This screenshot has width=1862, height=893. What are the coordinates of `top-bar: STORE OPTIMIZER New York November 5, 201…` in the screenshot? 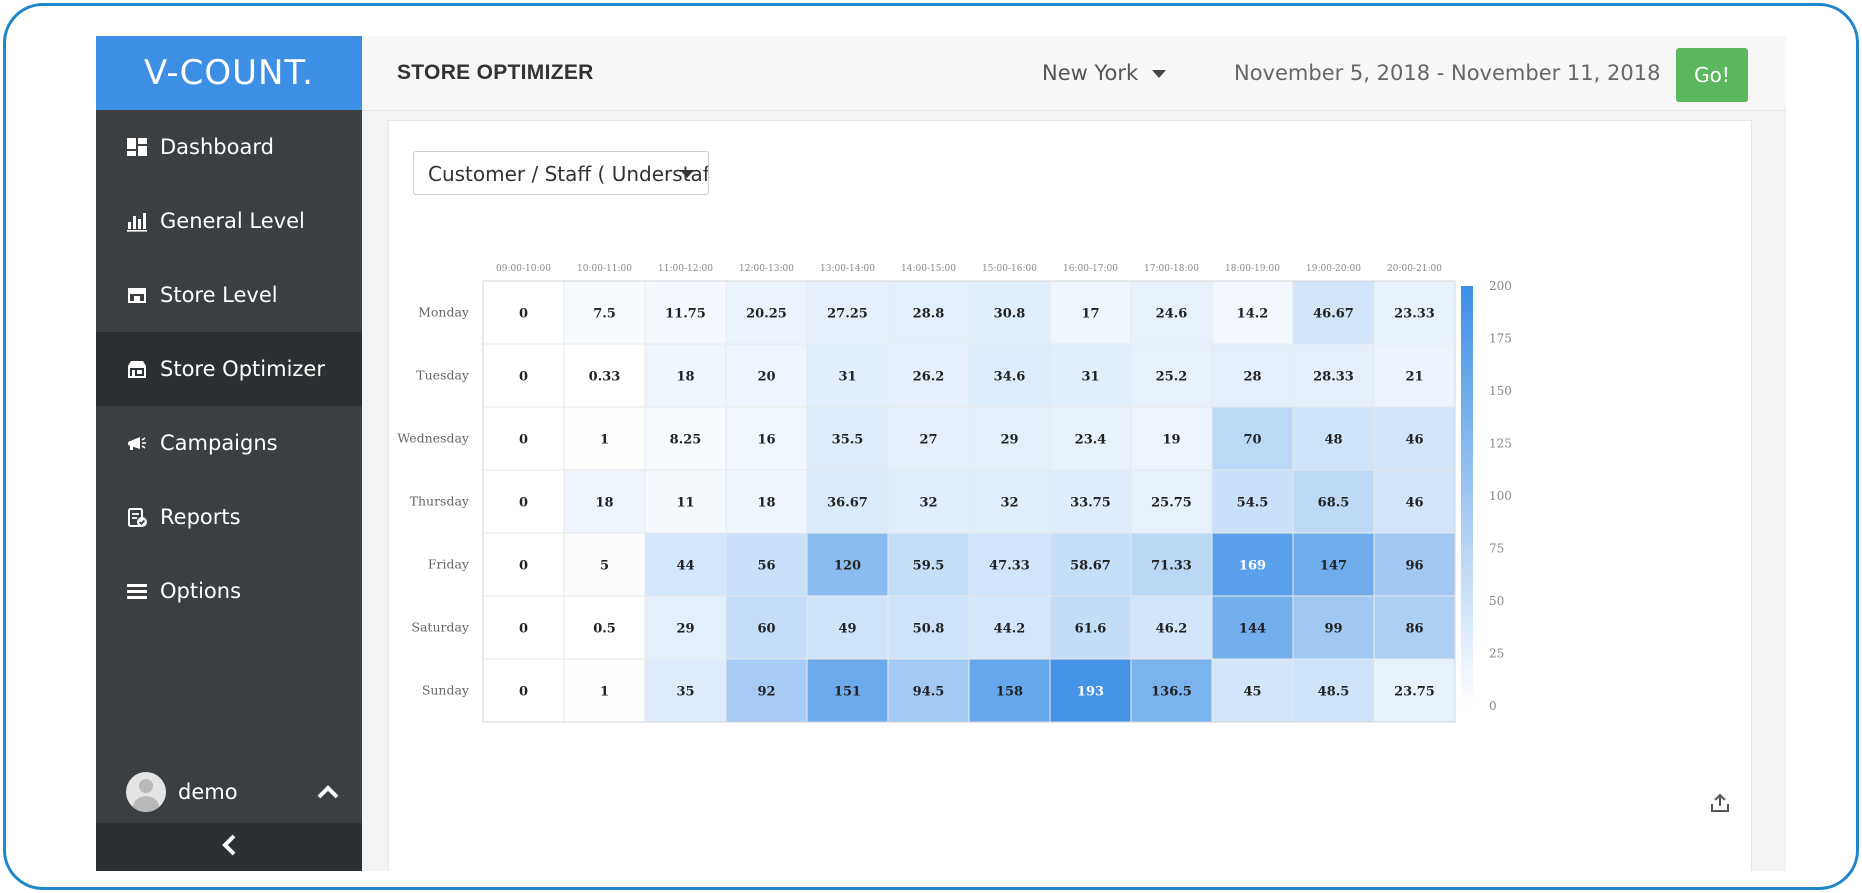 It's located at (1074, 73).